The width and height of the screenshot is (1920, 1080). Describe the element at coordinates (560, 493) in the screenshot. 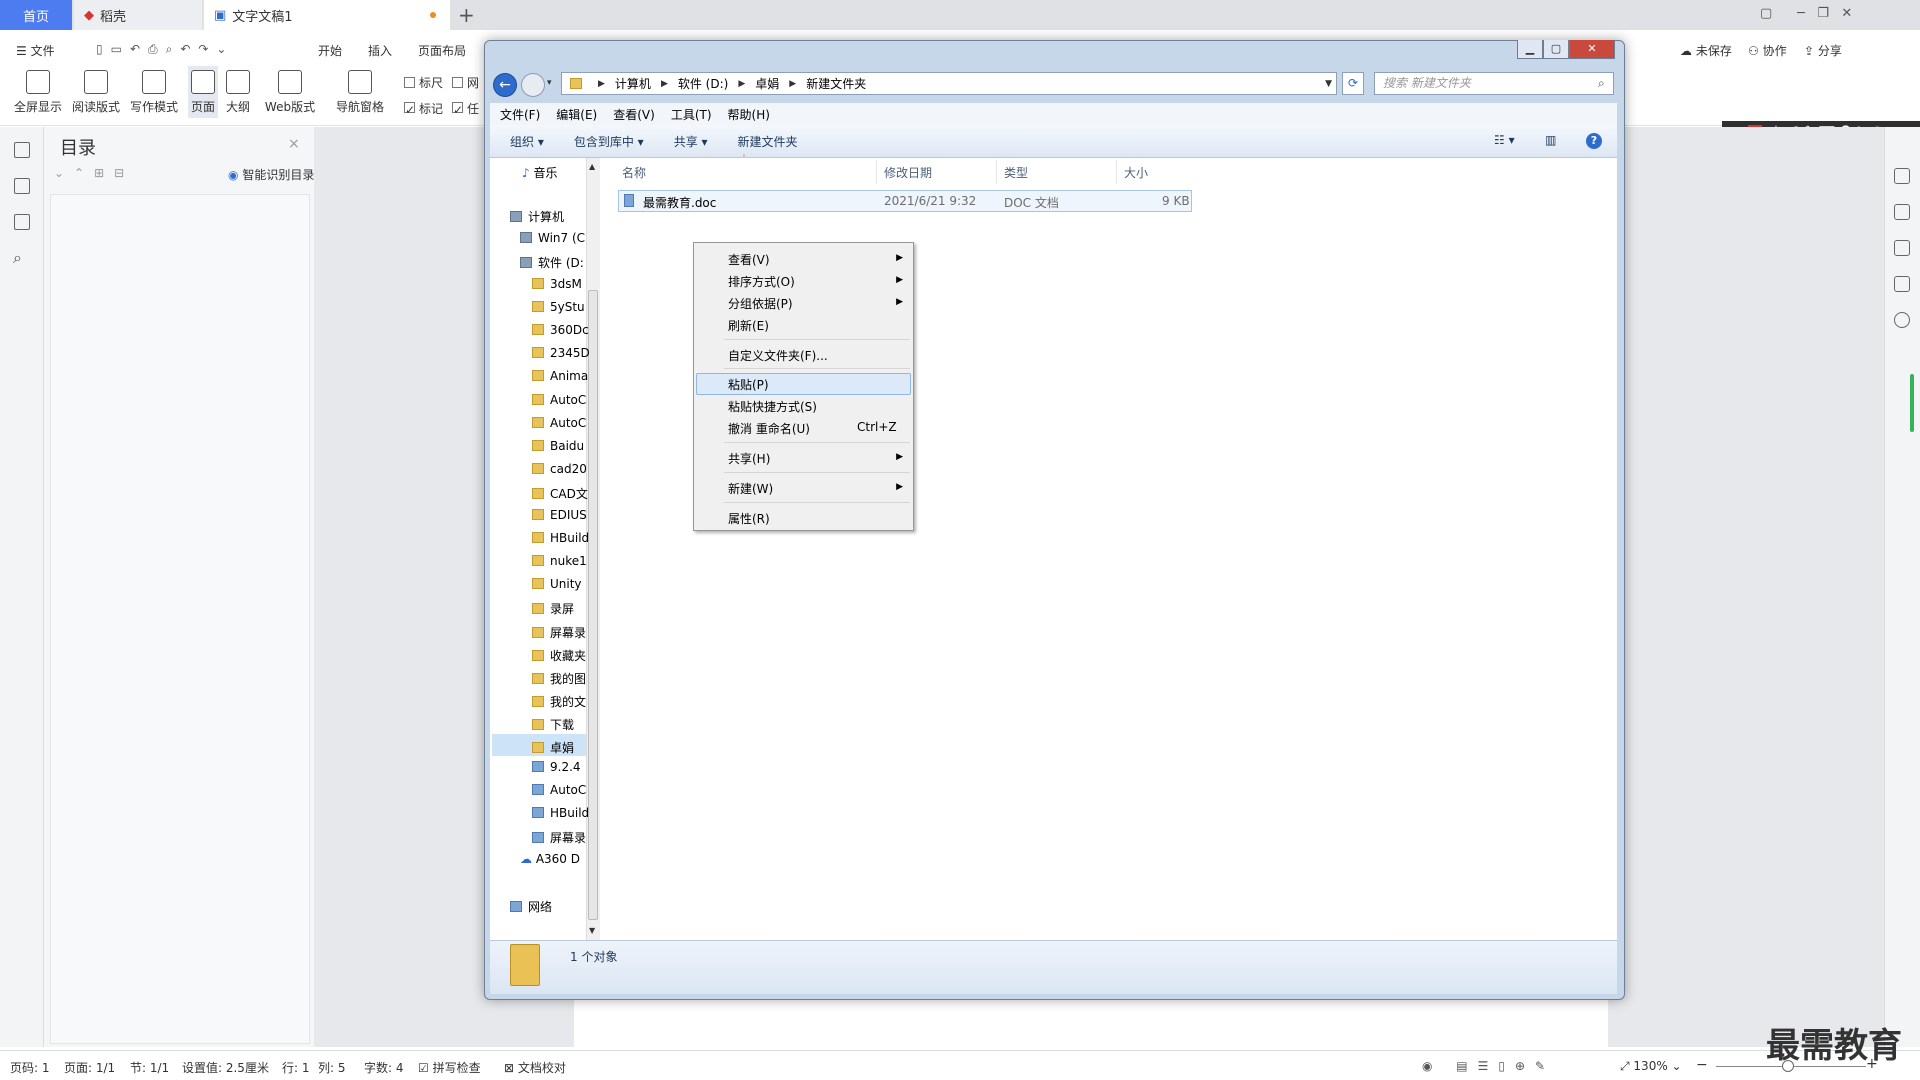

I see `tree-item-folder: CAD文` at that location.